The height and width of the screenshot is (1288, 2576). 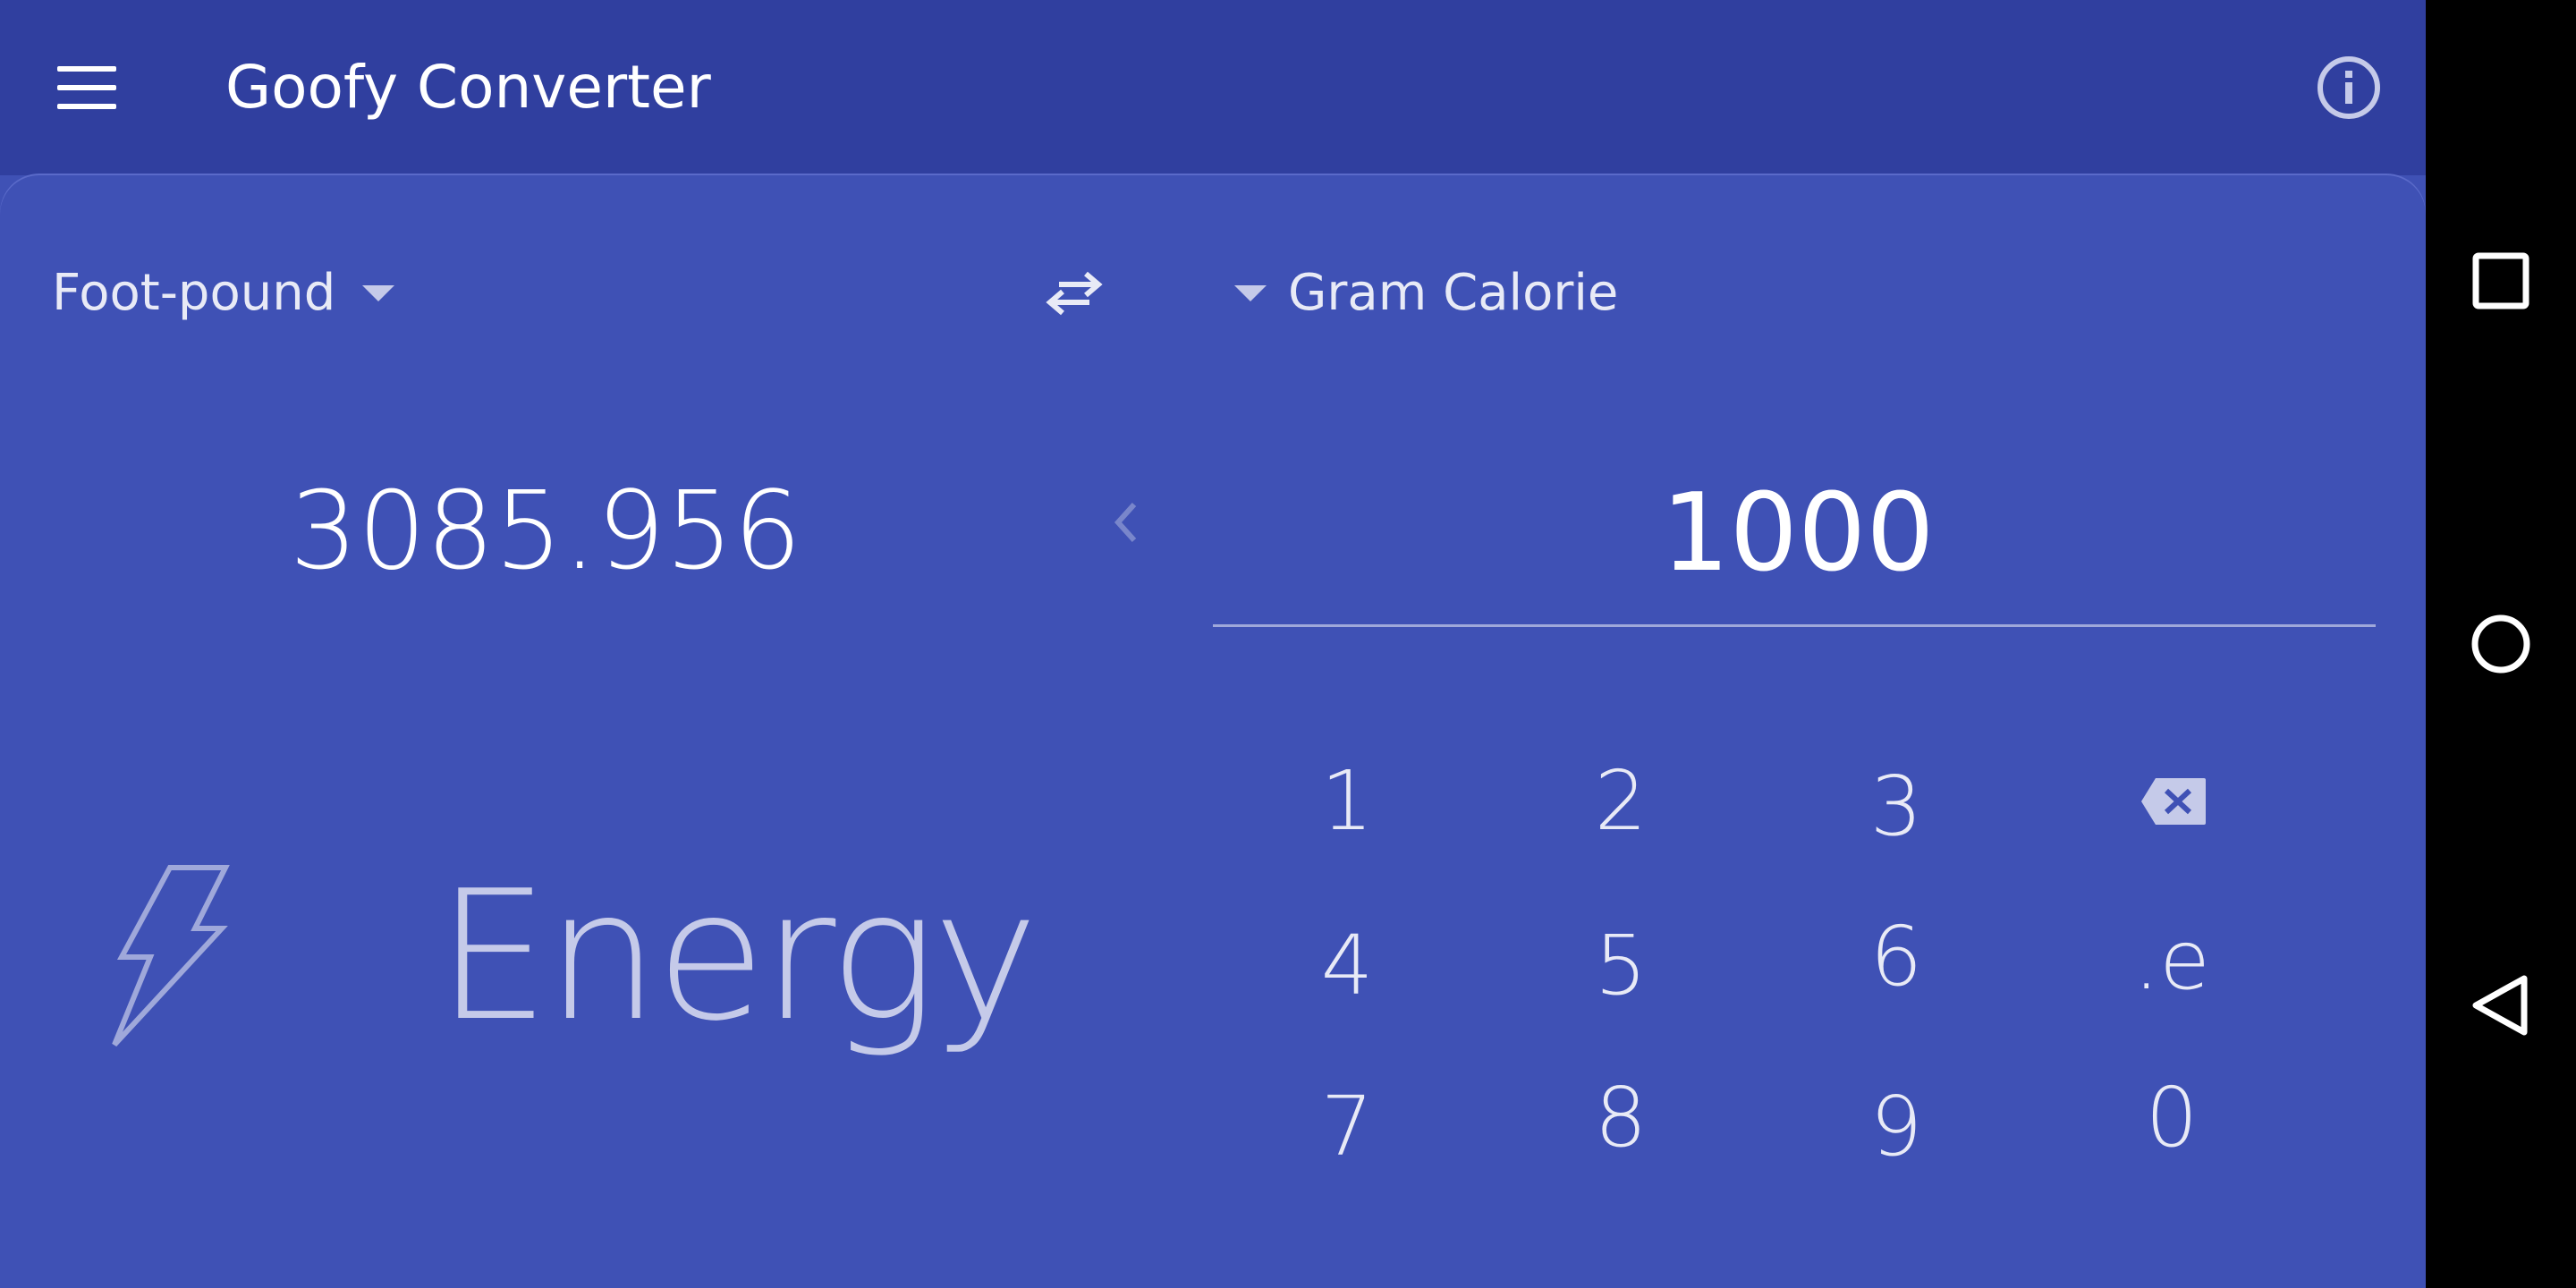 I want to click on key-0: 0, so click(x=2171, y=1118).